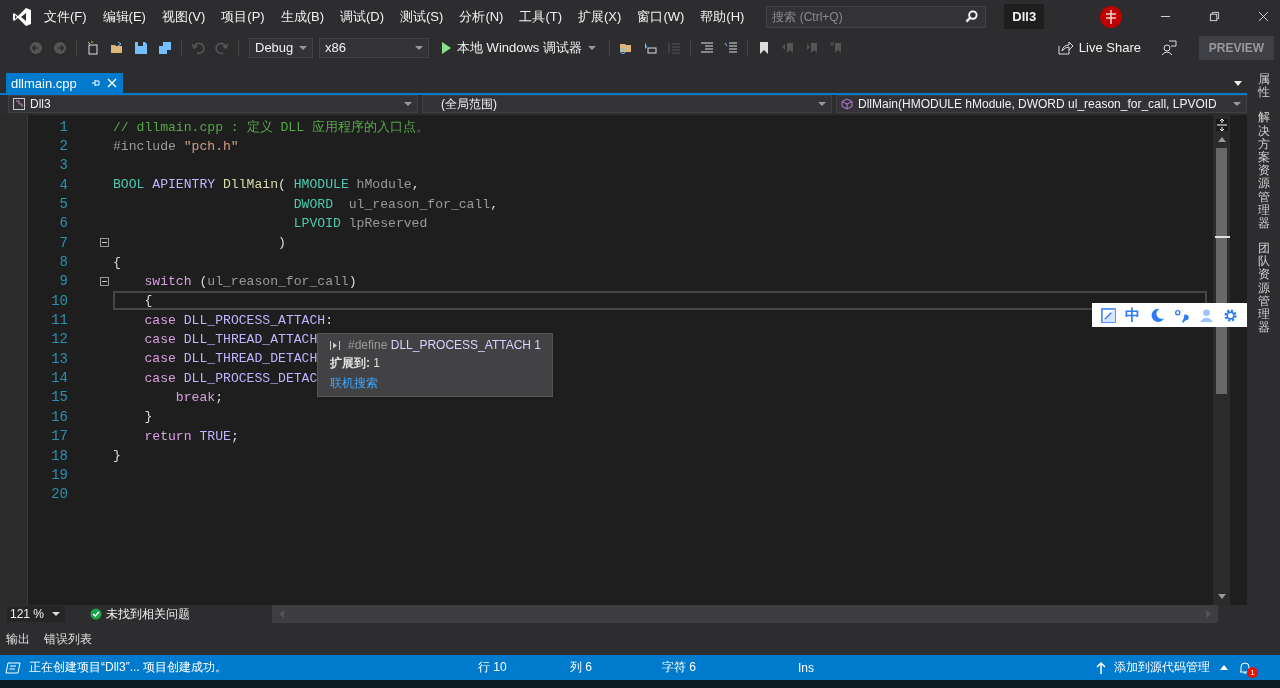  What do you see at coordinates (649, 47) in the screenshot?
I see `pointer-icon` at bounding box center [649, 47].